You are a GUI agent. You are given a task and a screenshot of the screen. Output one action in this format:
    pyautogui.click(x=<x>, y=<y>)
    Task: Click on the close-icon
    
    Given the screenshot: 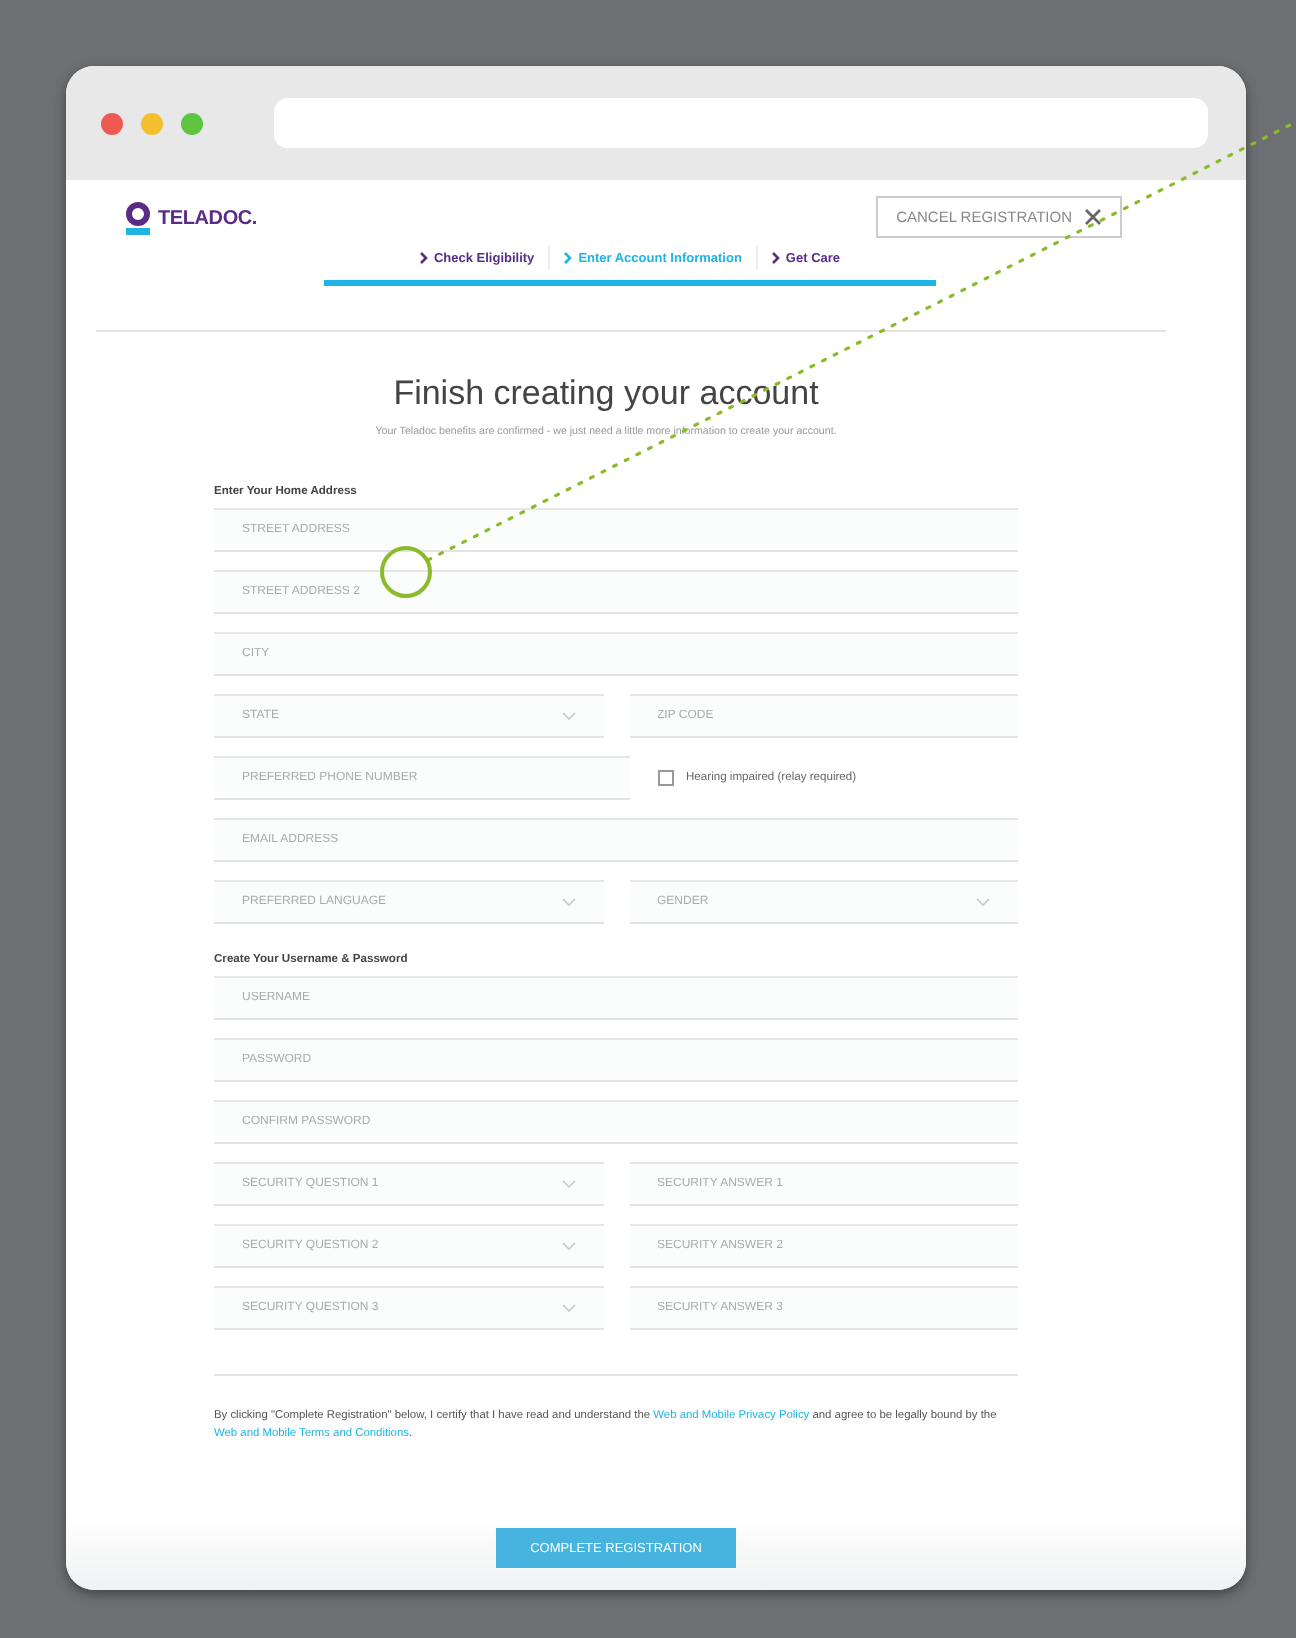 What is the action you would take?
    pyautogui.click(x=1093, y=217)
    